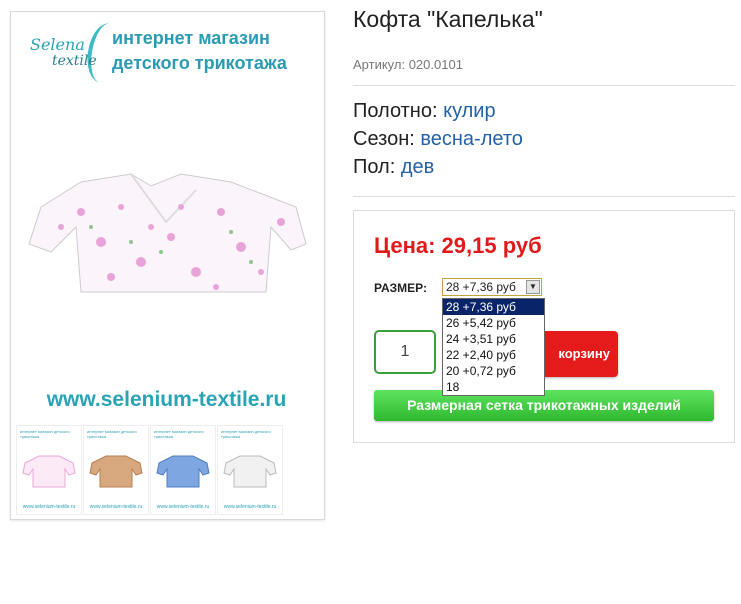 This screenshot has height=604, width=741. Describe the element at coordinates (493, 339) in the screenshot. I see `size-option: 24 +3,51 руб` at that location.